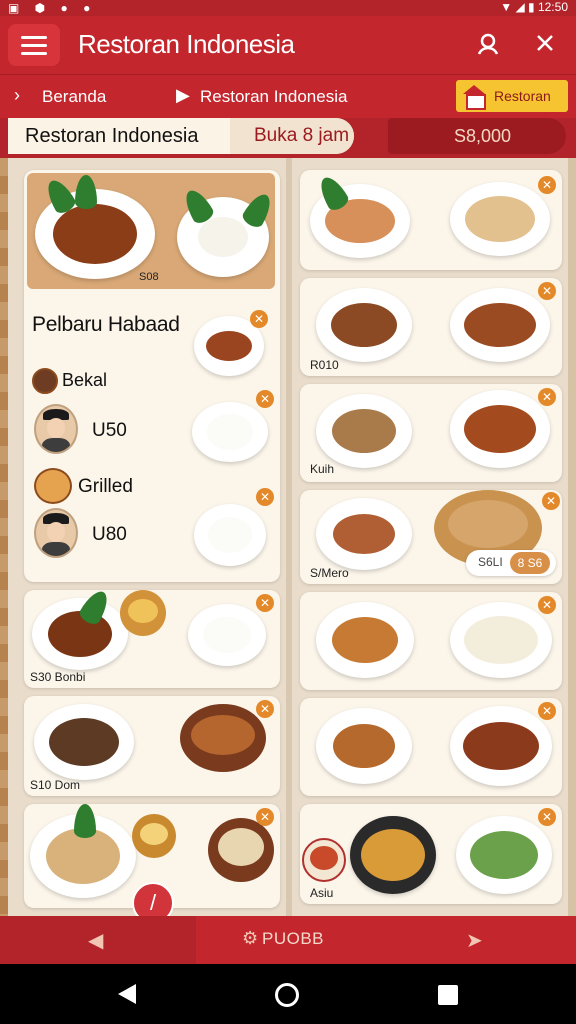 The image size is (576, 1024). I want to click on card-label: S30 Bonbi, so click(58, 677).